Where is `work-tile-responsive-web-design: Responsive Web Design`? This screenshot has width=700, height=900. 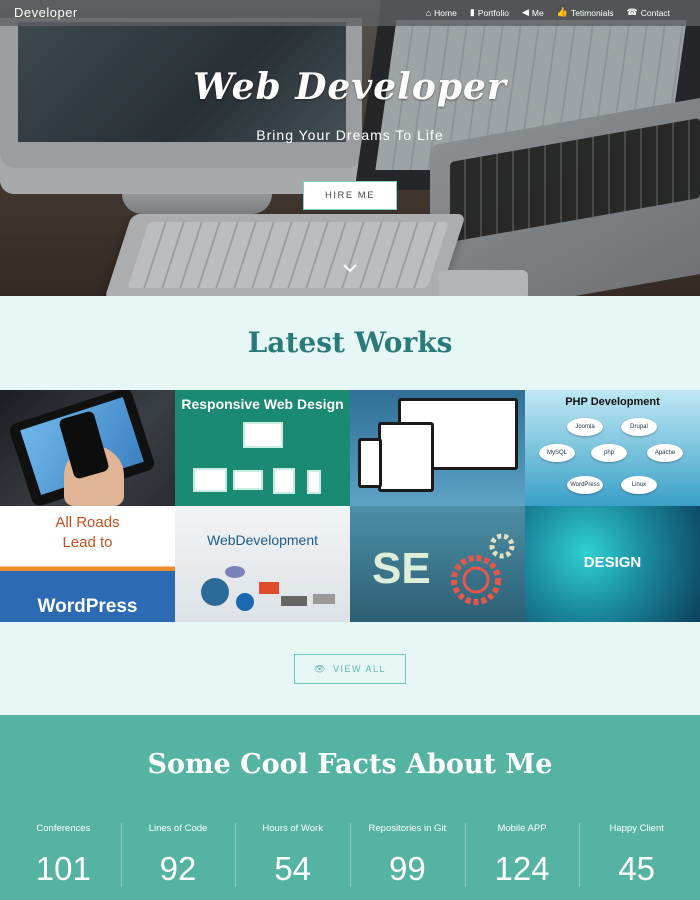
work-tile-responsive-web-design: Responsive Web Design is located at coordinates (262, 448).